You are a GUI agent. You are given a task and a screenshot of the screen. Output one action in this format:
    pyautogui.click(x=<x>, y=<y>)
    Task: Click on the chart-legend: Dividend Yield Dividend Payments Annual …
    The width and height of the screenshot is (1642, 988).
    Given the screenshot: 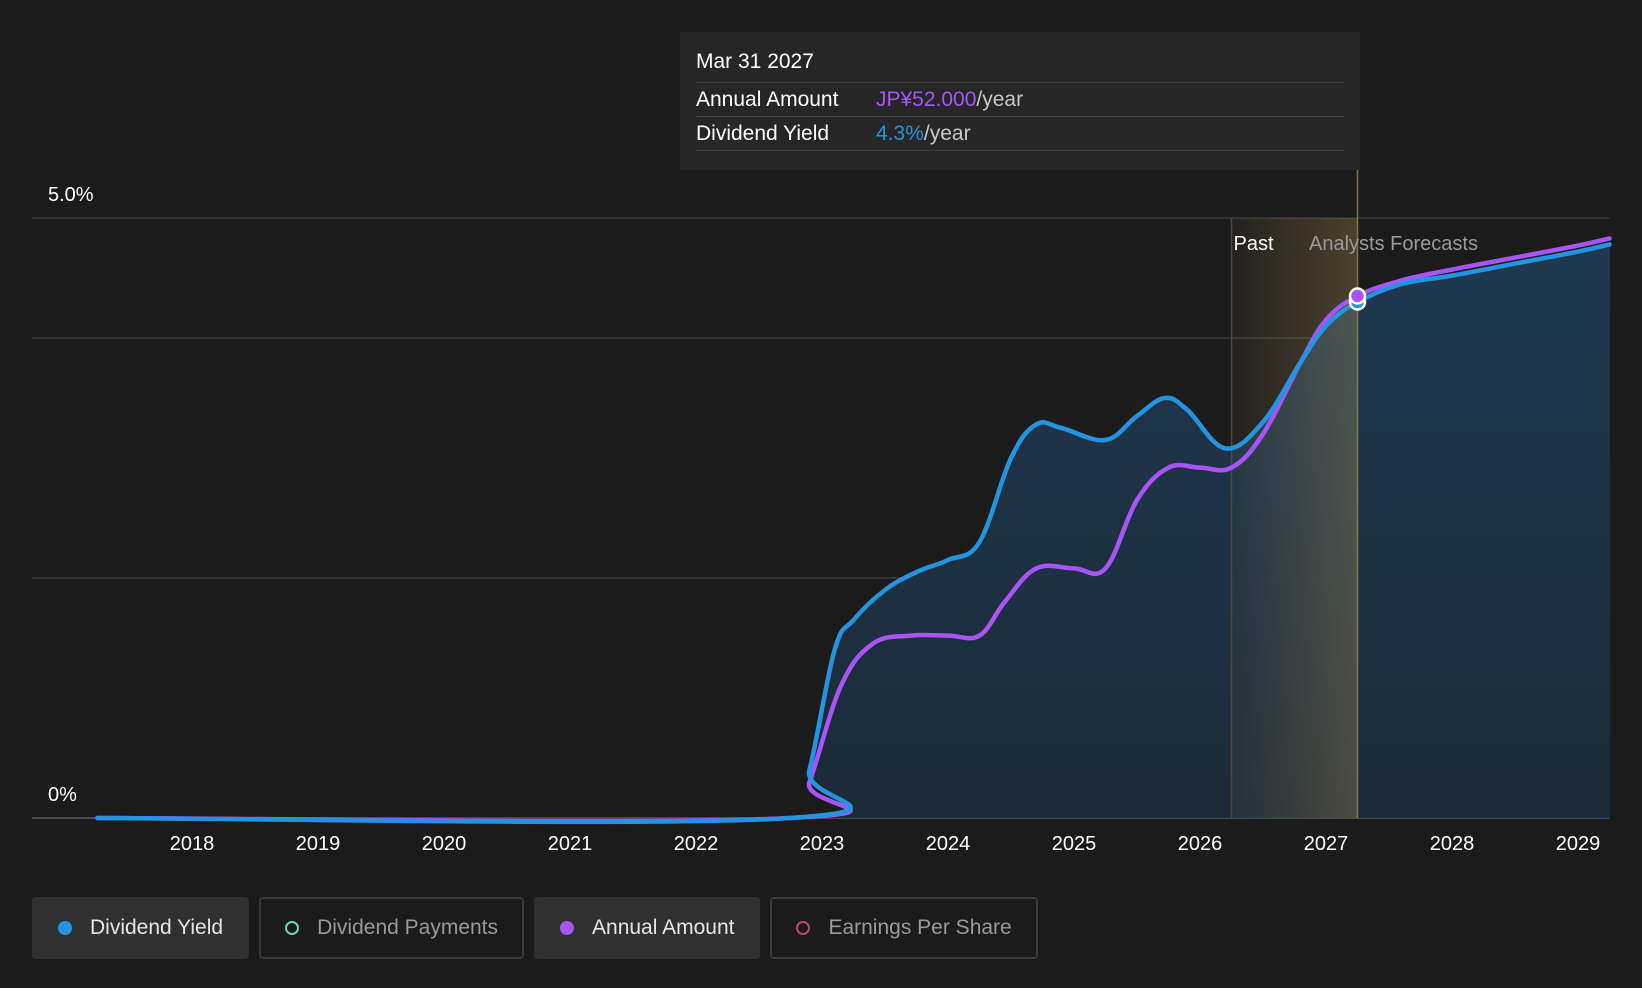 What is the action you would take?
    pyautogui.click(x=535, y=928)
    